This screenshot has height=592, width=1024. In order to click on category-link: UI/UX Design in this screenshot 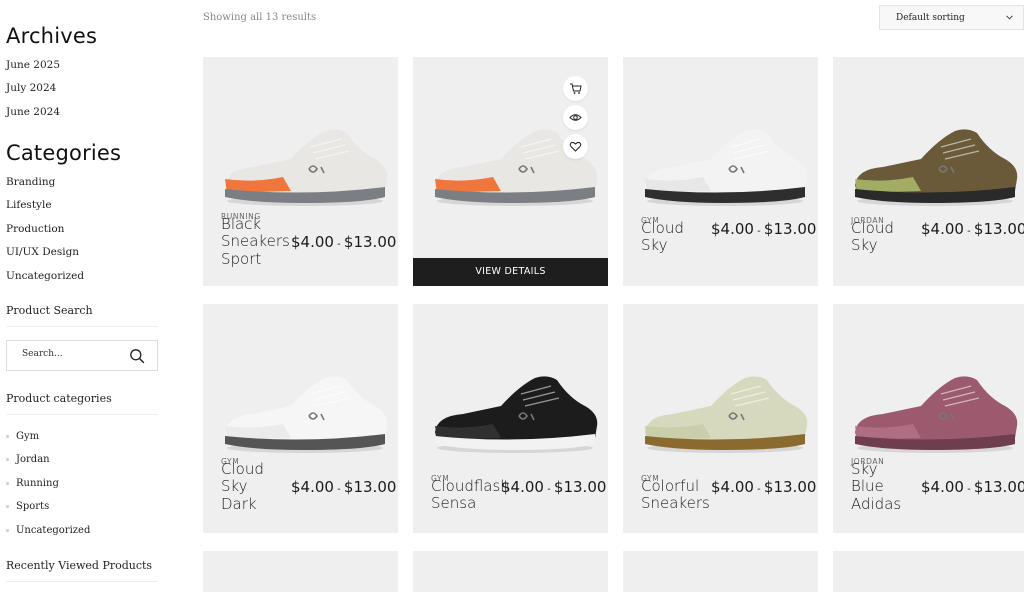, I will do `click(63, 252)`.